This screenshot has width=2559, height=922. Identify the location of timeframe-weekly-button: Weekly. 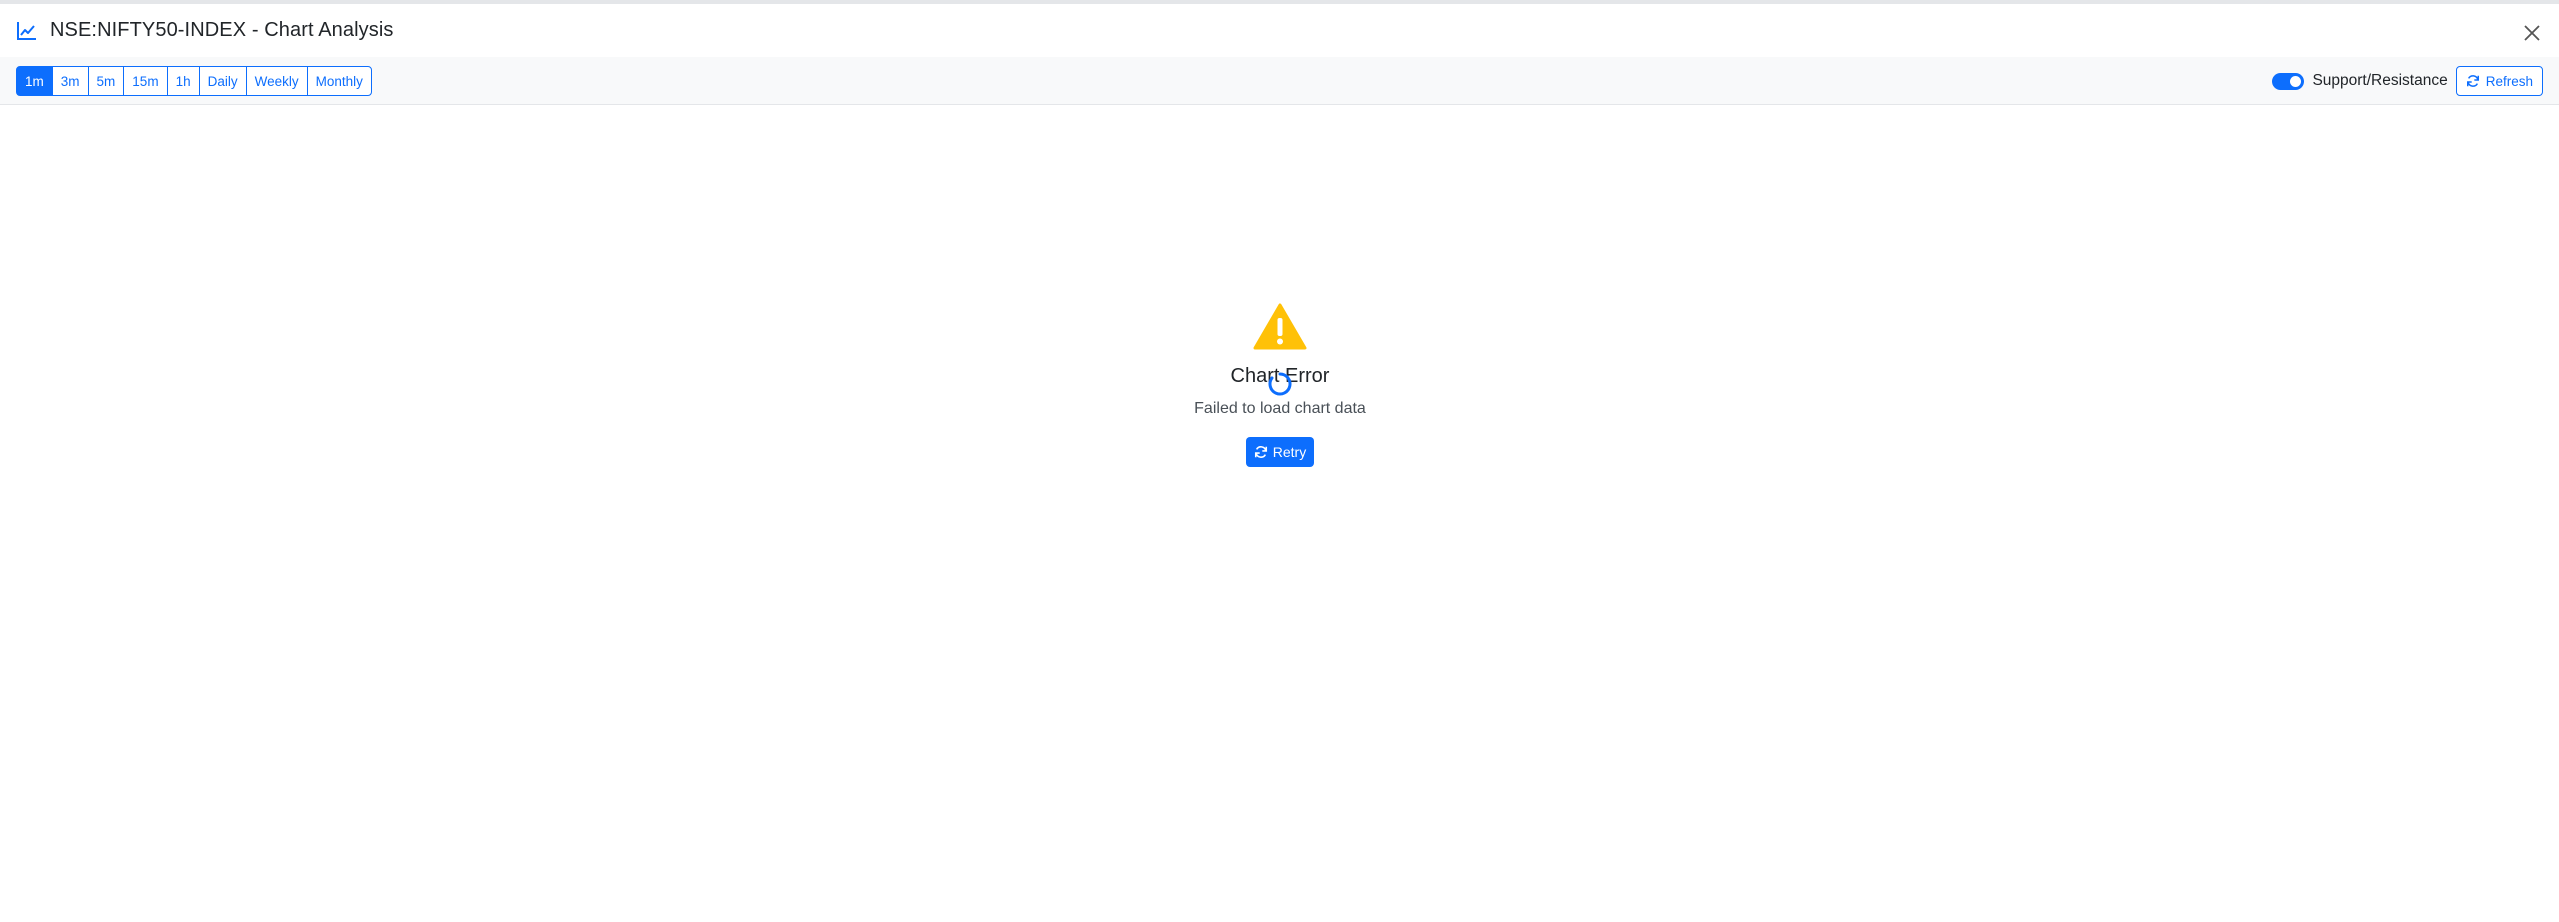
(276, 81).